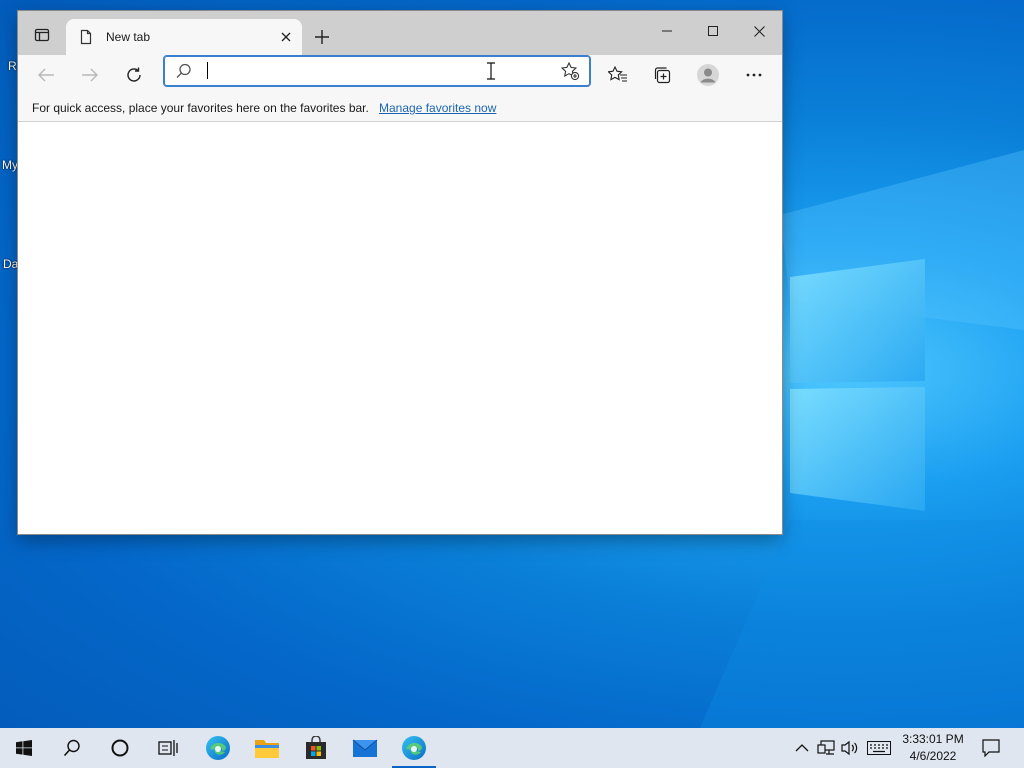 The height and width of the screenshot is (768, 1024). I want to click on desktop-icon-label: R, so click(12, 66).